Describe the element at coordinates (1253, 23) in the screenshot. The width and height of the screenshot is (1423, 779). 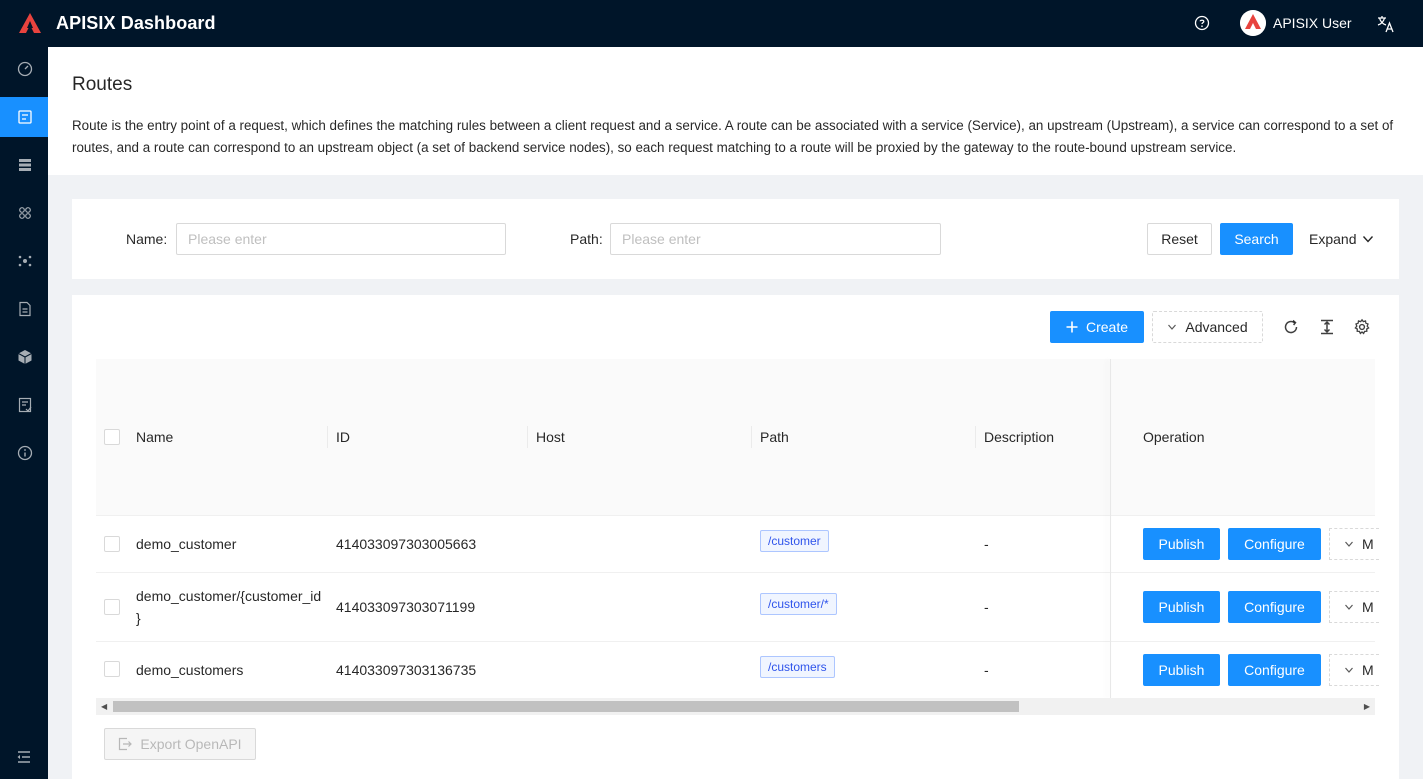
I see `avatar` at that location.